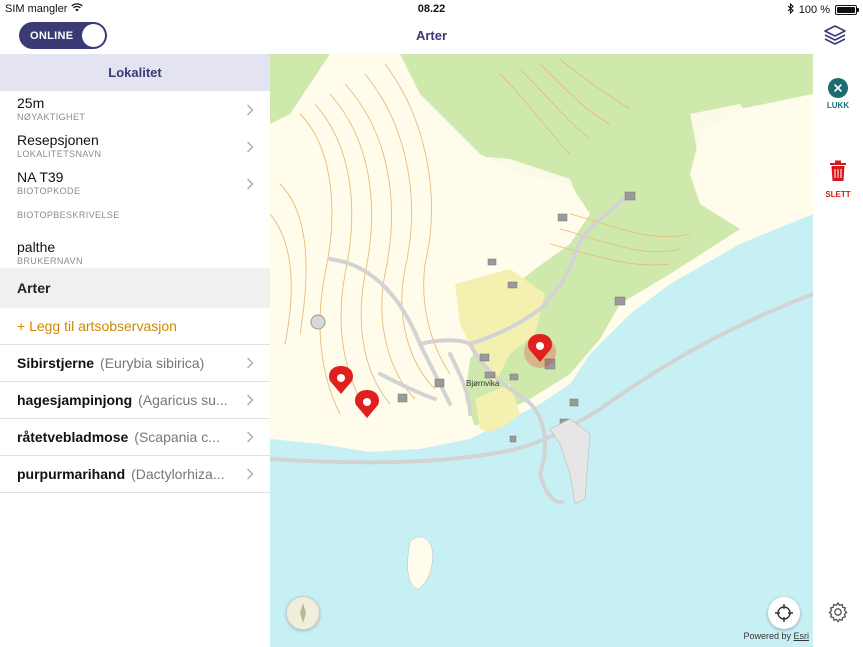  What do you see at coordinates (135, 109) in the screenshot?
I see `accuracy-row: 25m NØYAKTIGHET` at bounding box center [135, 109].